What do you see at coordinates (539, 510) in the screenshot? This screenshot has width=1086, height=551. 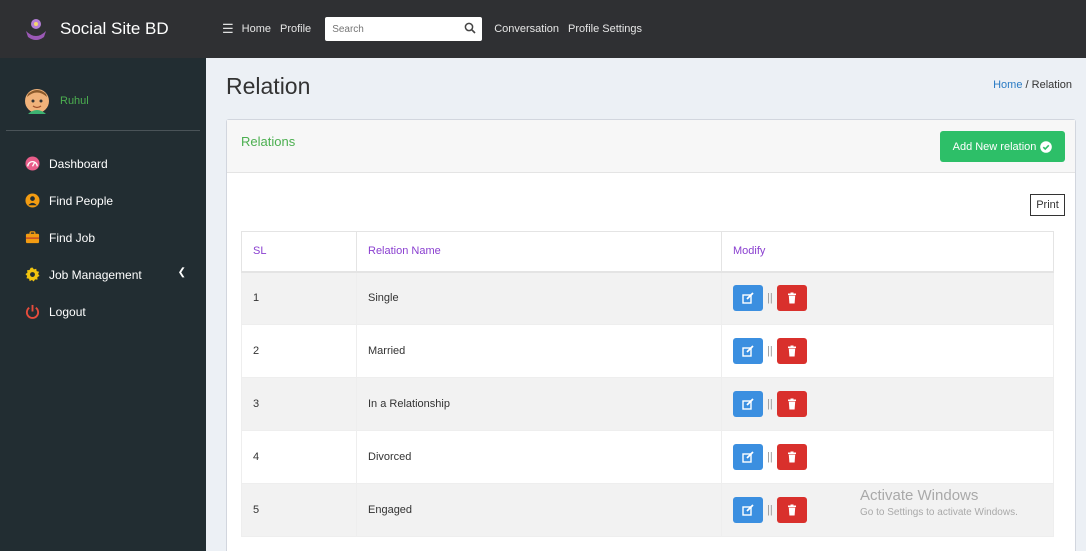 I see `cell-relation-name: Engaged` at bounding box center [539, 510].